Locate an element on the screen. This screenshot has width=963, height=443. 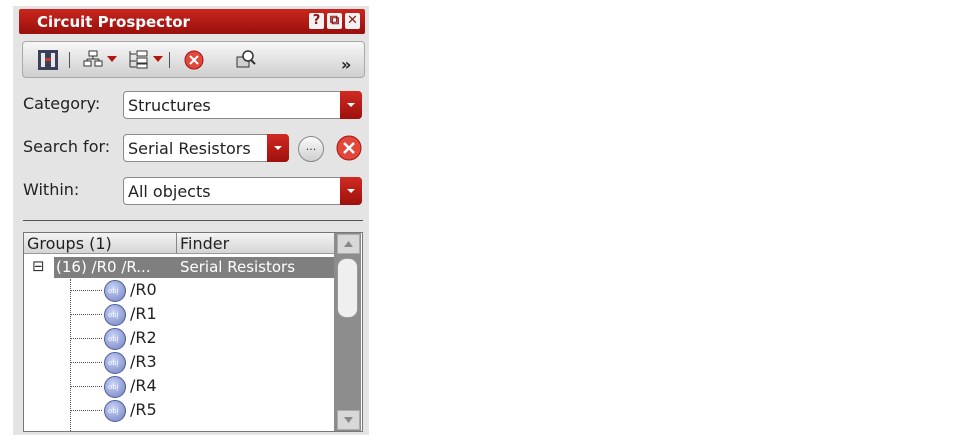
item-name: /R3 is located at coordinates (143, 361).